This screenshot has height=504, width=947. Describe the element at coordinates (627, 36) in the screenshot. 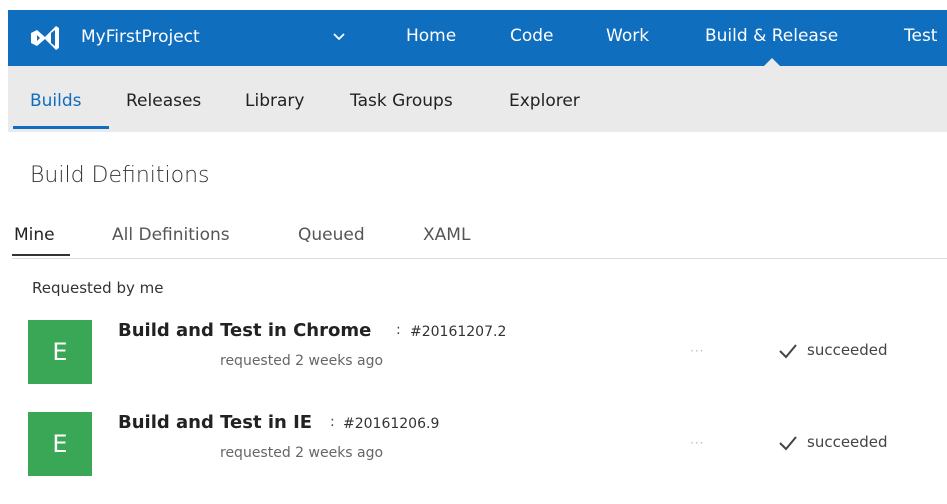

I see `nav-work: Work` at that location.